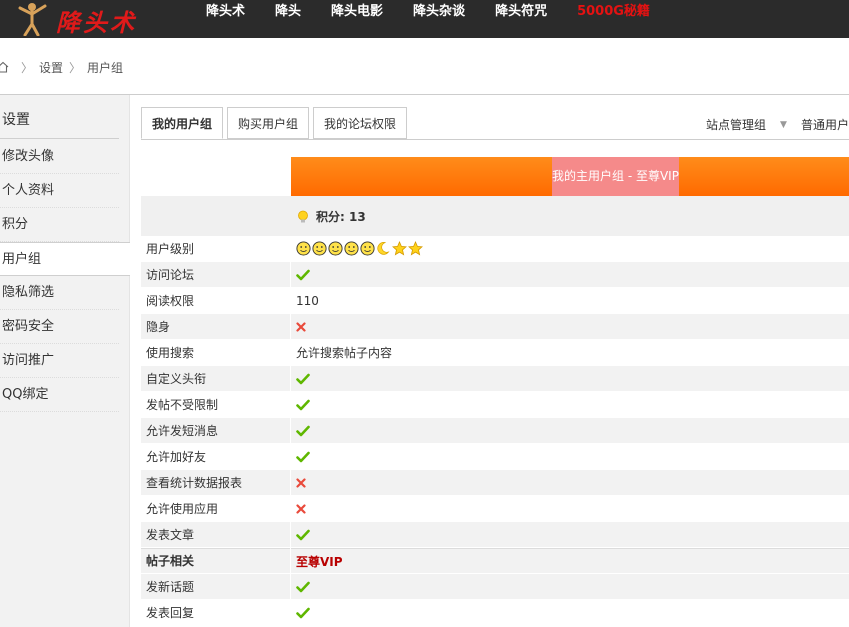 The height and width of the screenshot is (627, 849). I want to click on permission-row: 使用搜索 允许搜索帖子内容, so click(495, 352).